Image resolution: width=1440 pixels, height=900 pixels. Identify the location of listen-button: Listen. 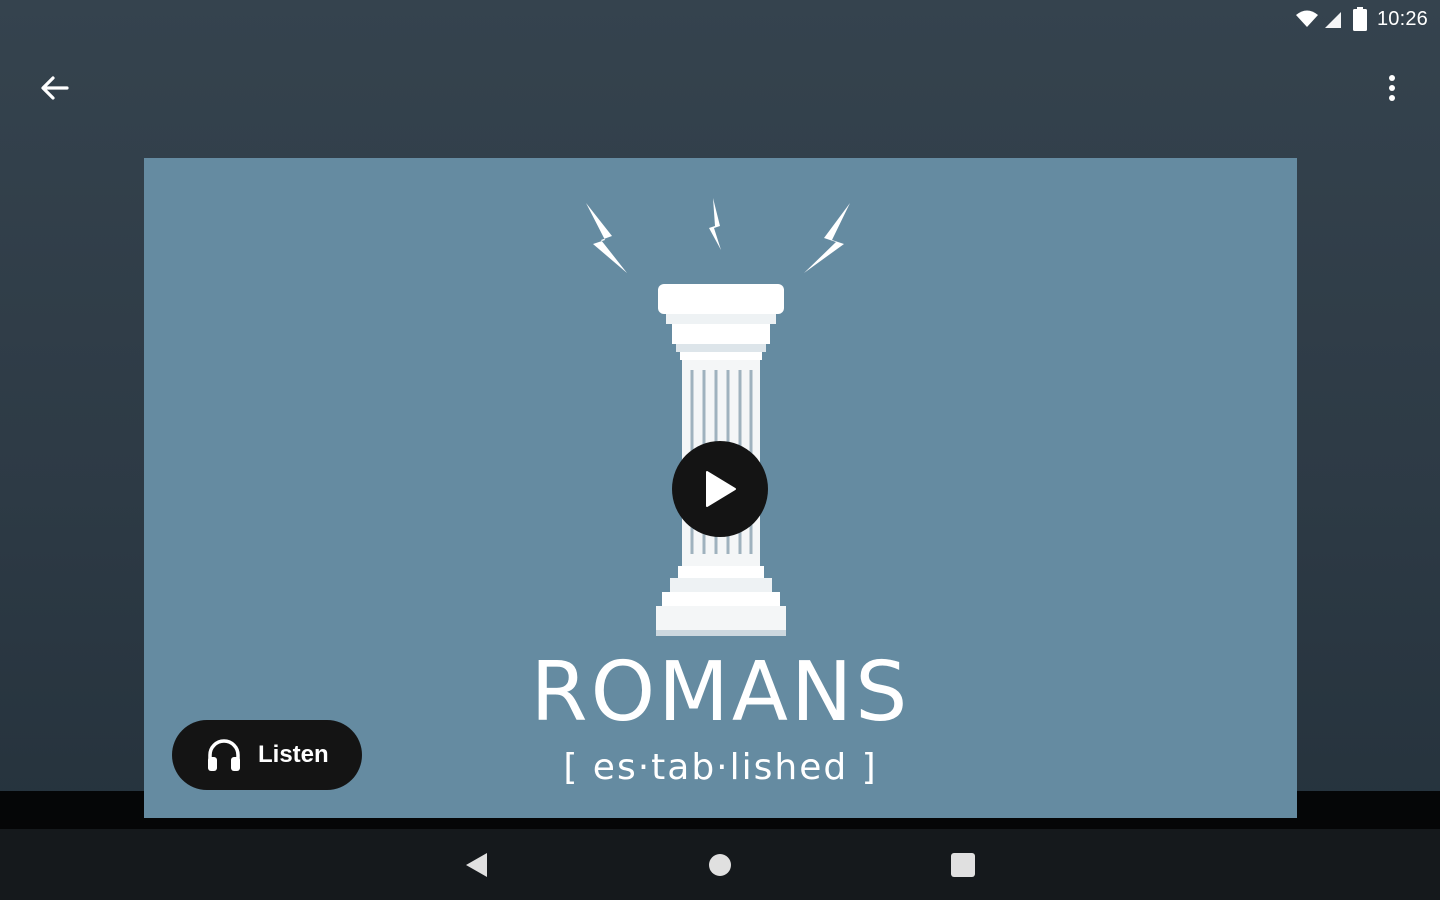
(267, 755).